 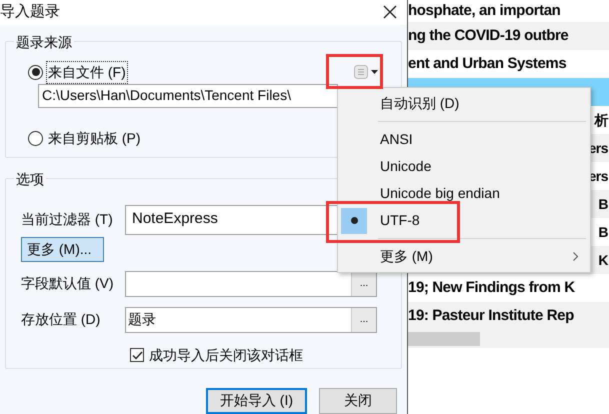 I want to click on menu-item: Unicode, so click(x=464, y=166).